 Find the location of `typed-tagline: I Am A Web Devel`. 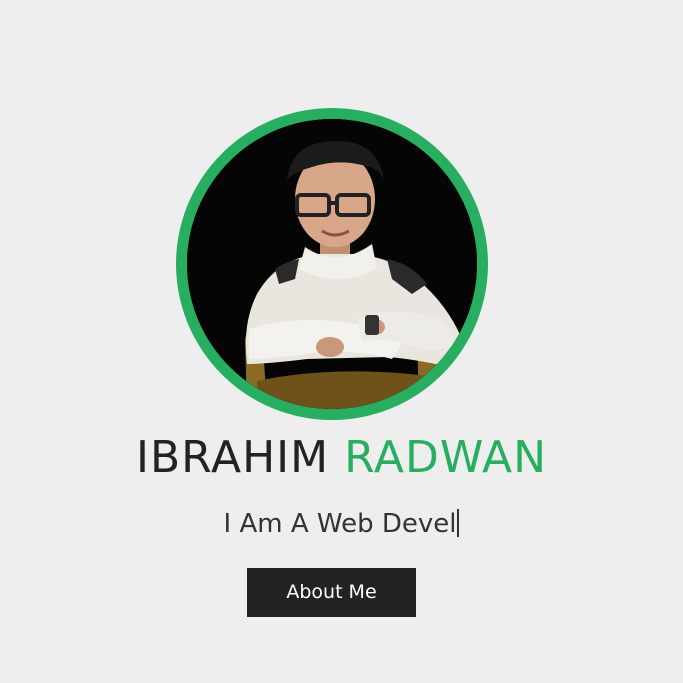

typed-tagline: I Am A Web Devel is located at coordinates (341, 524).